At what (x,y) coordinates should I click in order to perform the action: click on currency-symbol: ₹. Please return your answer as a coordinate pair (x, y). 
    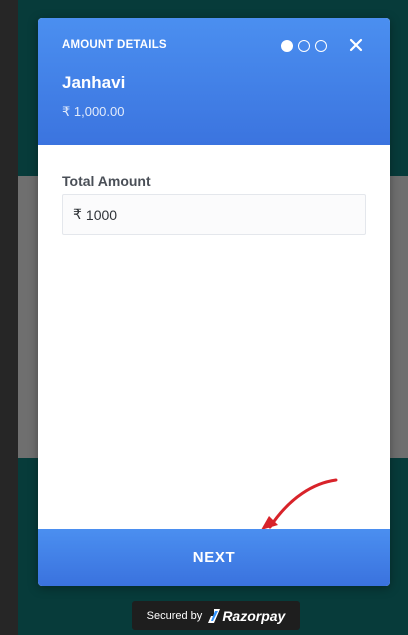
    Looking at the image, I should click on (77, 214).